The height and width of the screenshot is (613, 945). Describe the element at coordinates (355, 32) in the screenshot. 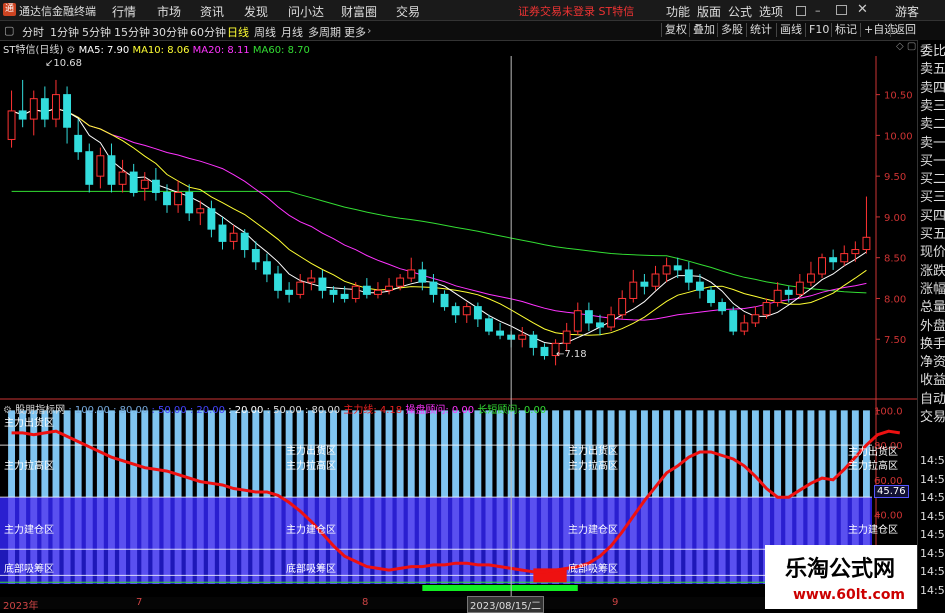

I see `period-more: 更多` at that location.